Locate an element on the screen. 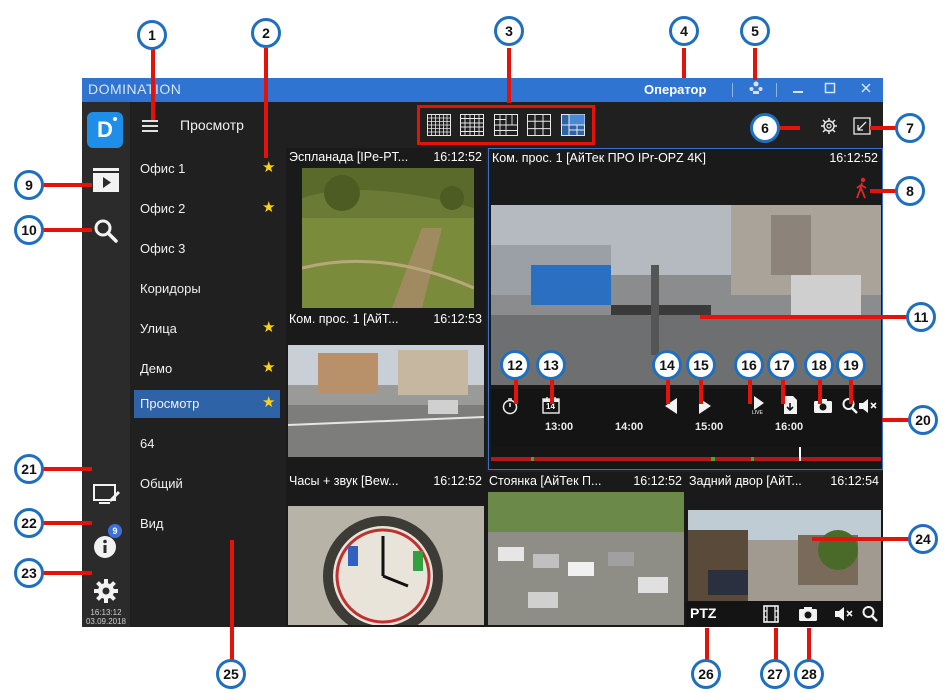  layout-item-active: Просмотр ★ is located at coordinates (207, 404).